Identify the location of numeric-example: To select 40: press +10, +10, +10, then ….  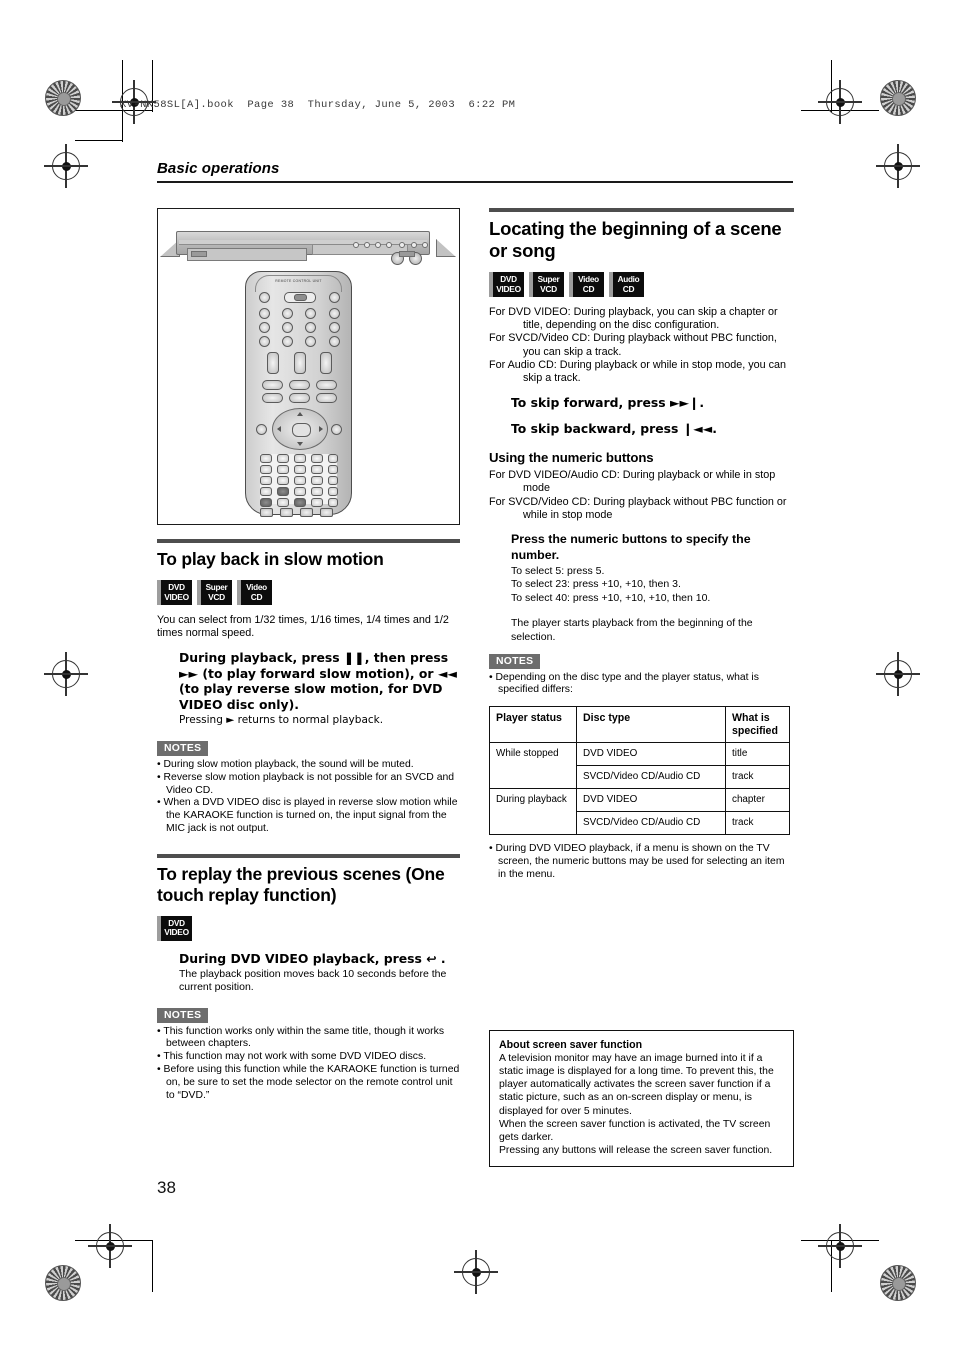
(611, 597).